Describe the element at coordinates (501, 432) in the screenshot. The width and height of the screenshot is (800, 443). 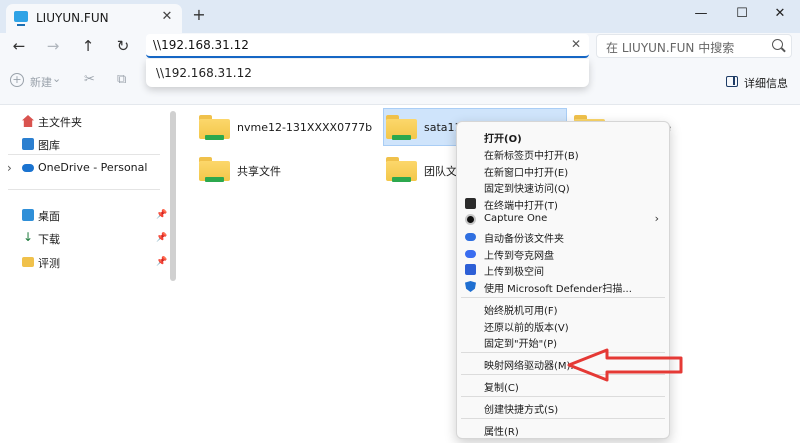
I see `menu-item-label: 属性(R)` at that location.